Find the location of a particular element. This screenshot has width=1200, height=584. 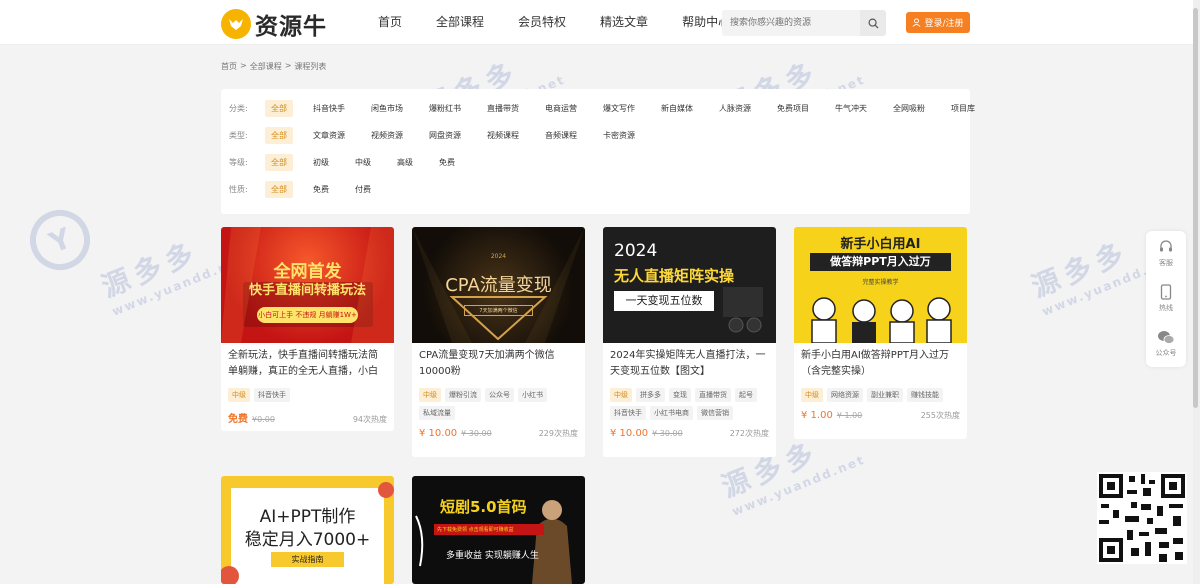

tag: 赚钱技能 is located at coordinates (925, 395).